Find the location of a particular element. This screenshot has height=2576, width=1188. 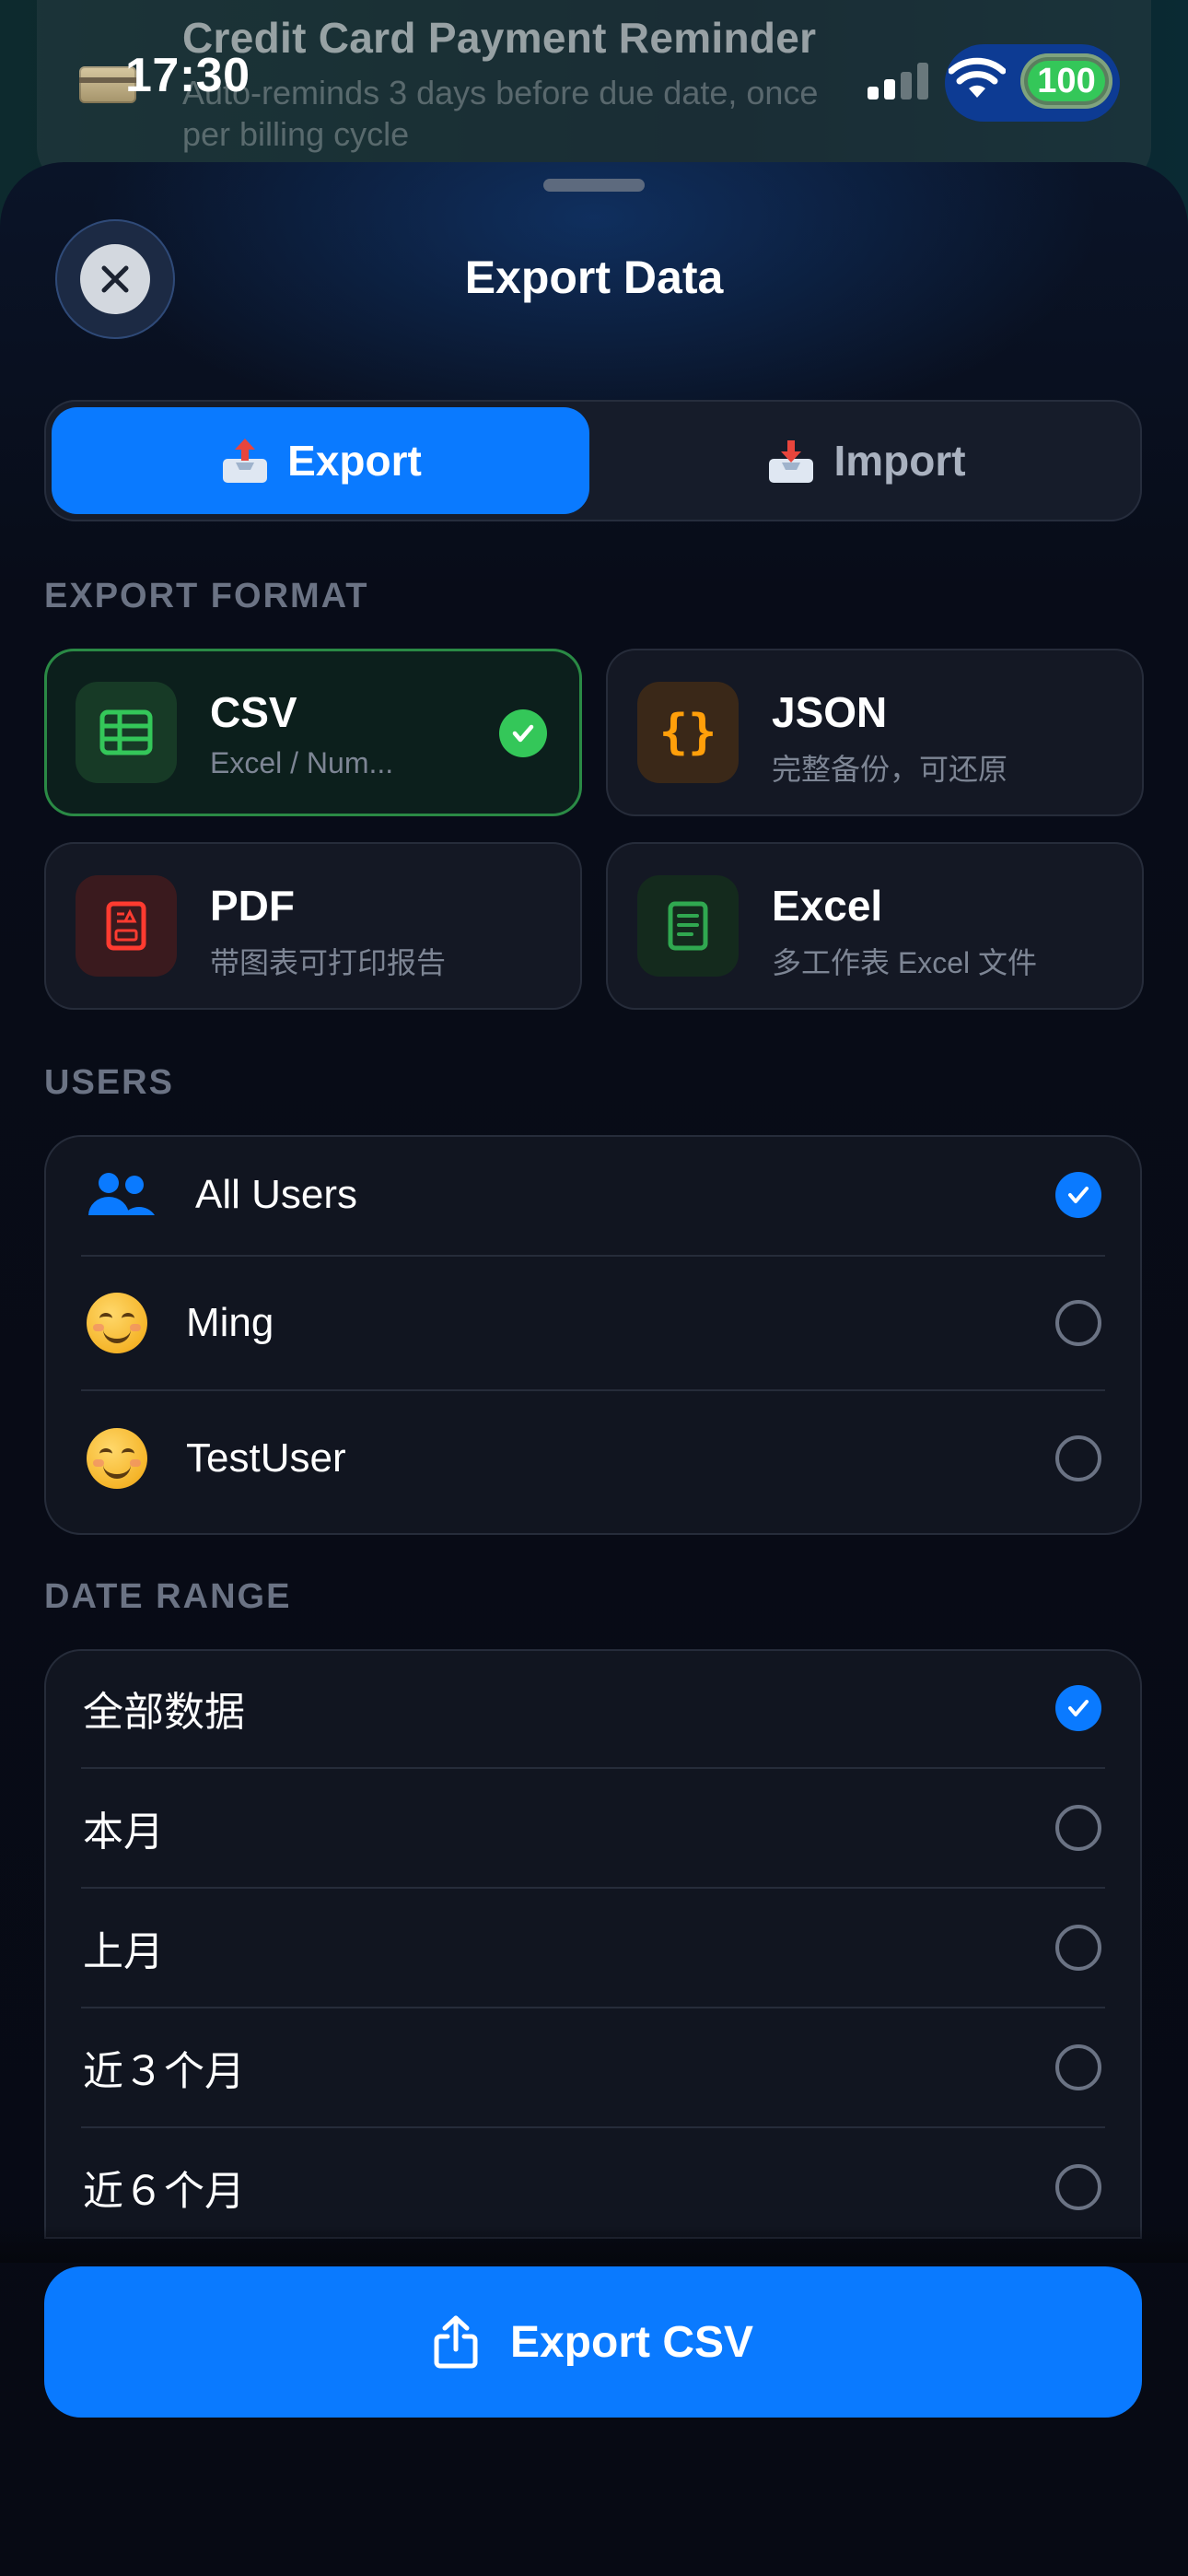

date-option-last-3-months: 近３个月 is located at coordinates (593, 2067).